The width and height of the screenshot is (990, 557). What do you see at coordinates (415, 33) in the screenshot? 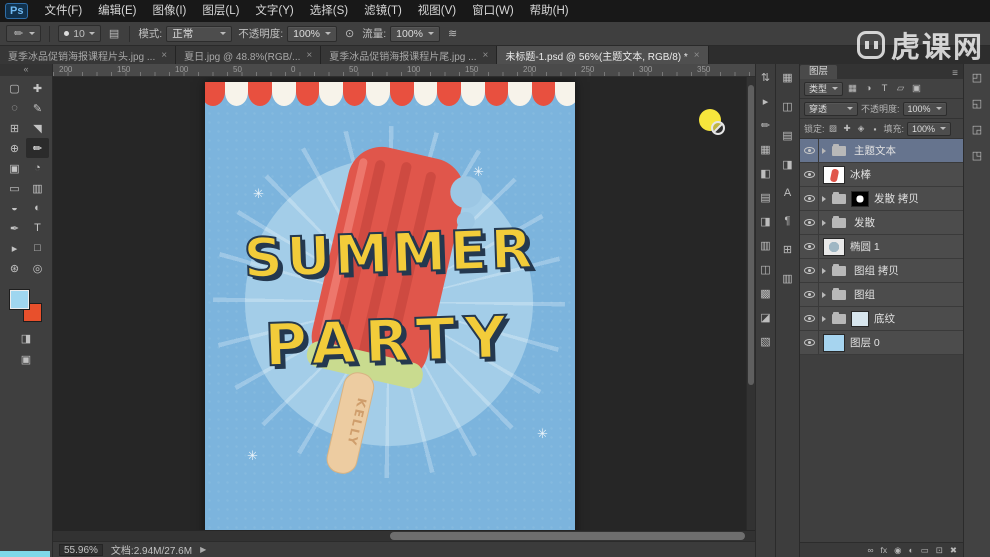
I see `flow-select: 100%` at bounding box center [415, 33].